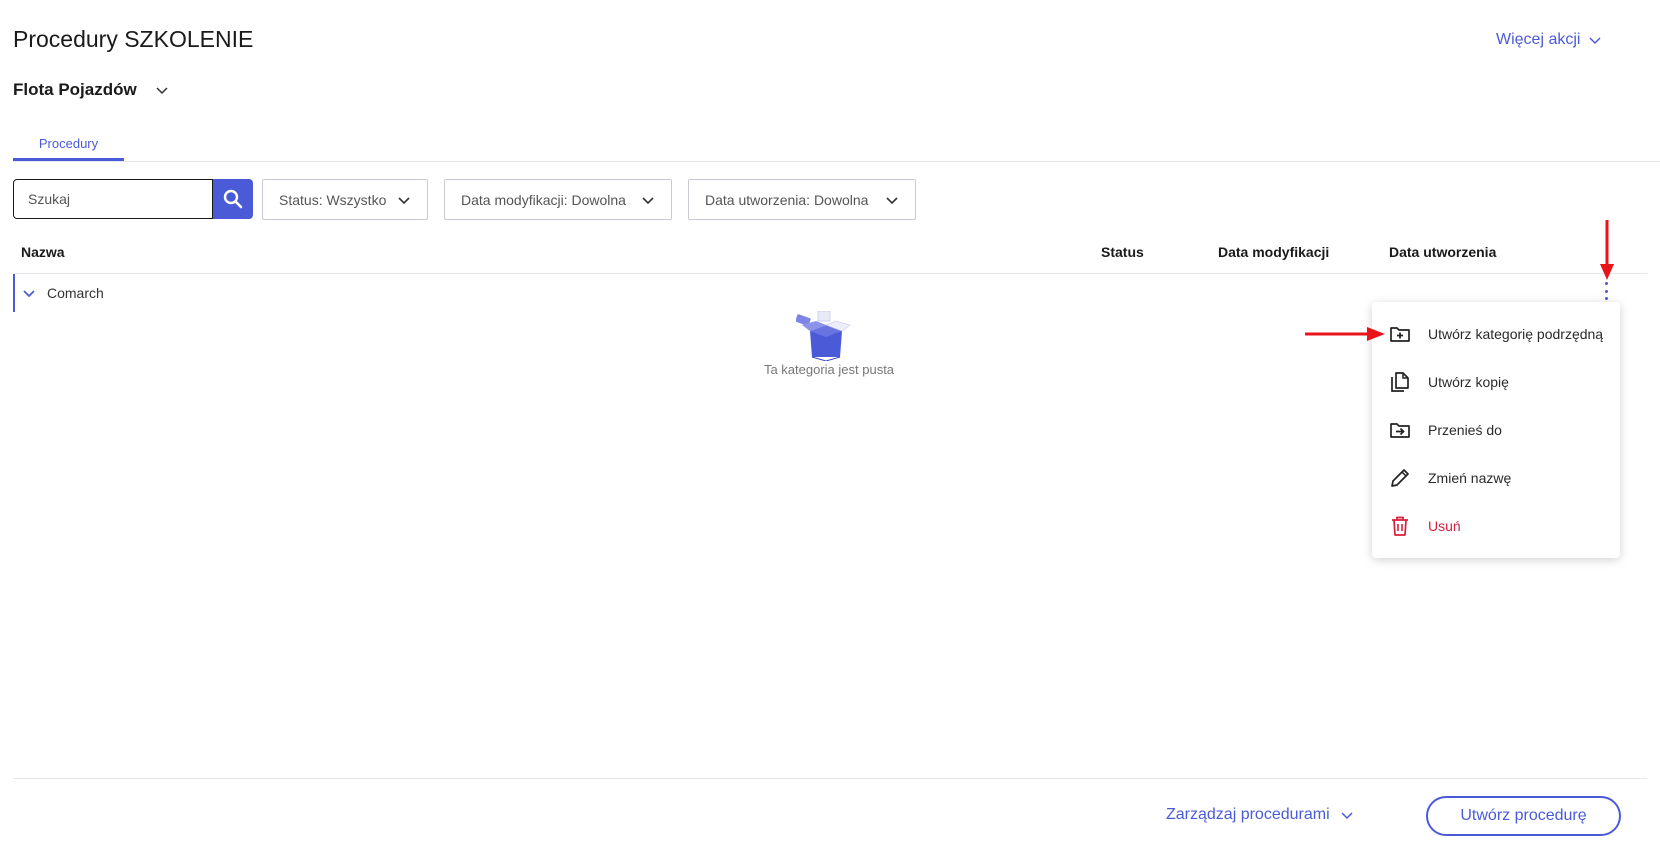 Image resolution: width=1660 pixels, height=851 pixels. What do you see at coordinates (133, 39) in the screenshot?
I see `page-title: Procedury SZKOLENIE` at bounding box center [133, 39].